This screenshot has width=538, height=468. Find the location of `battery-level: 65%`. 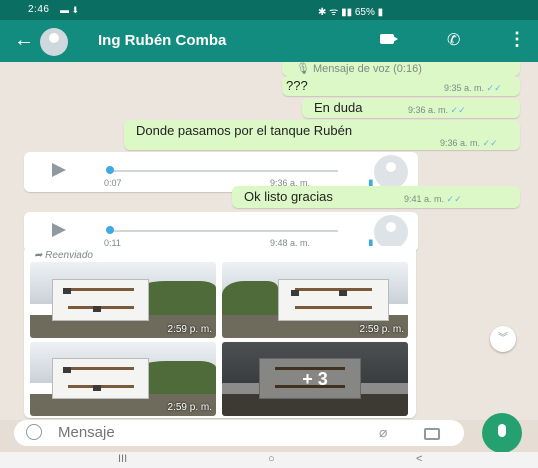

battery-level: 65% is located at coordinates (364, 12).